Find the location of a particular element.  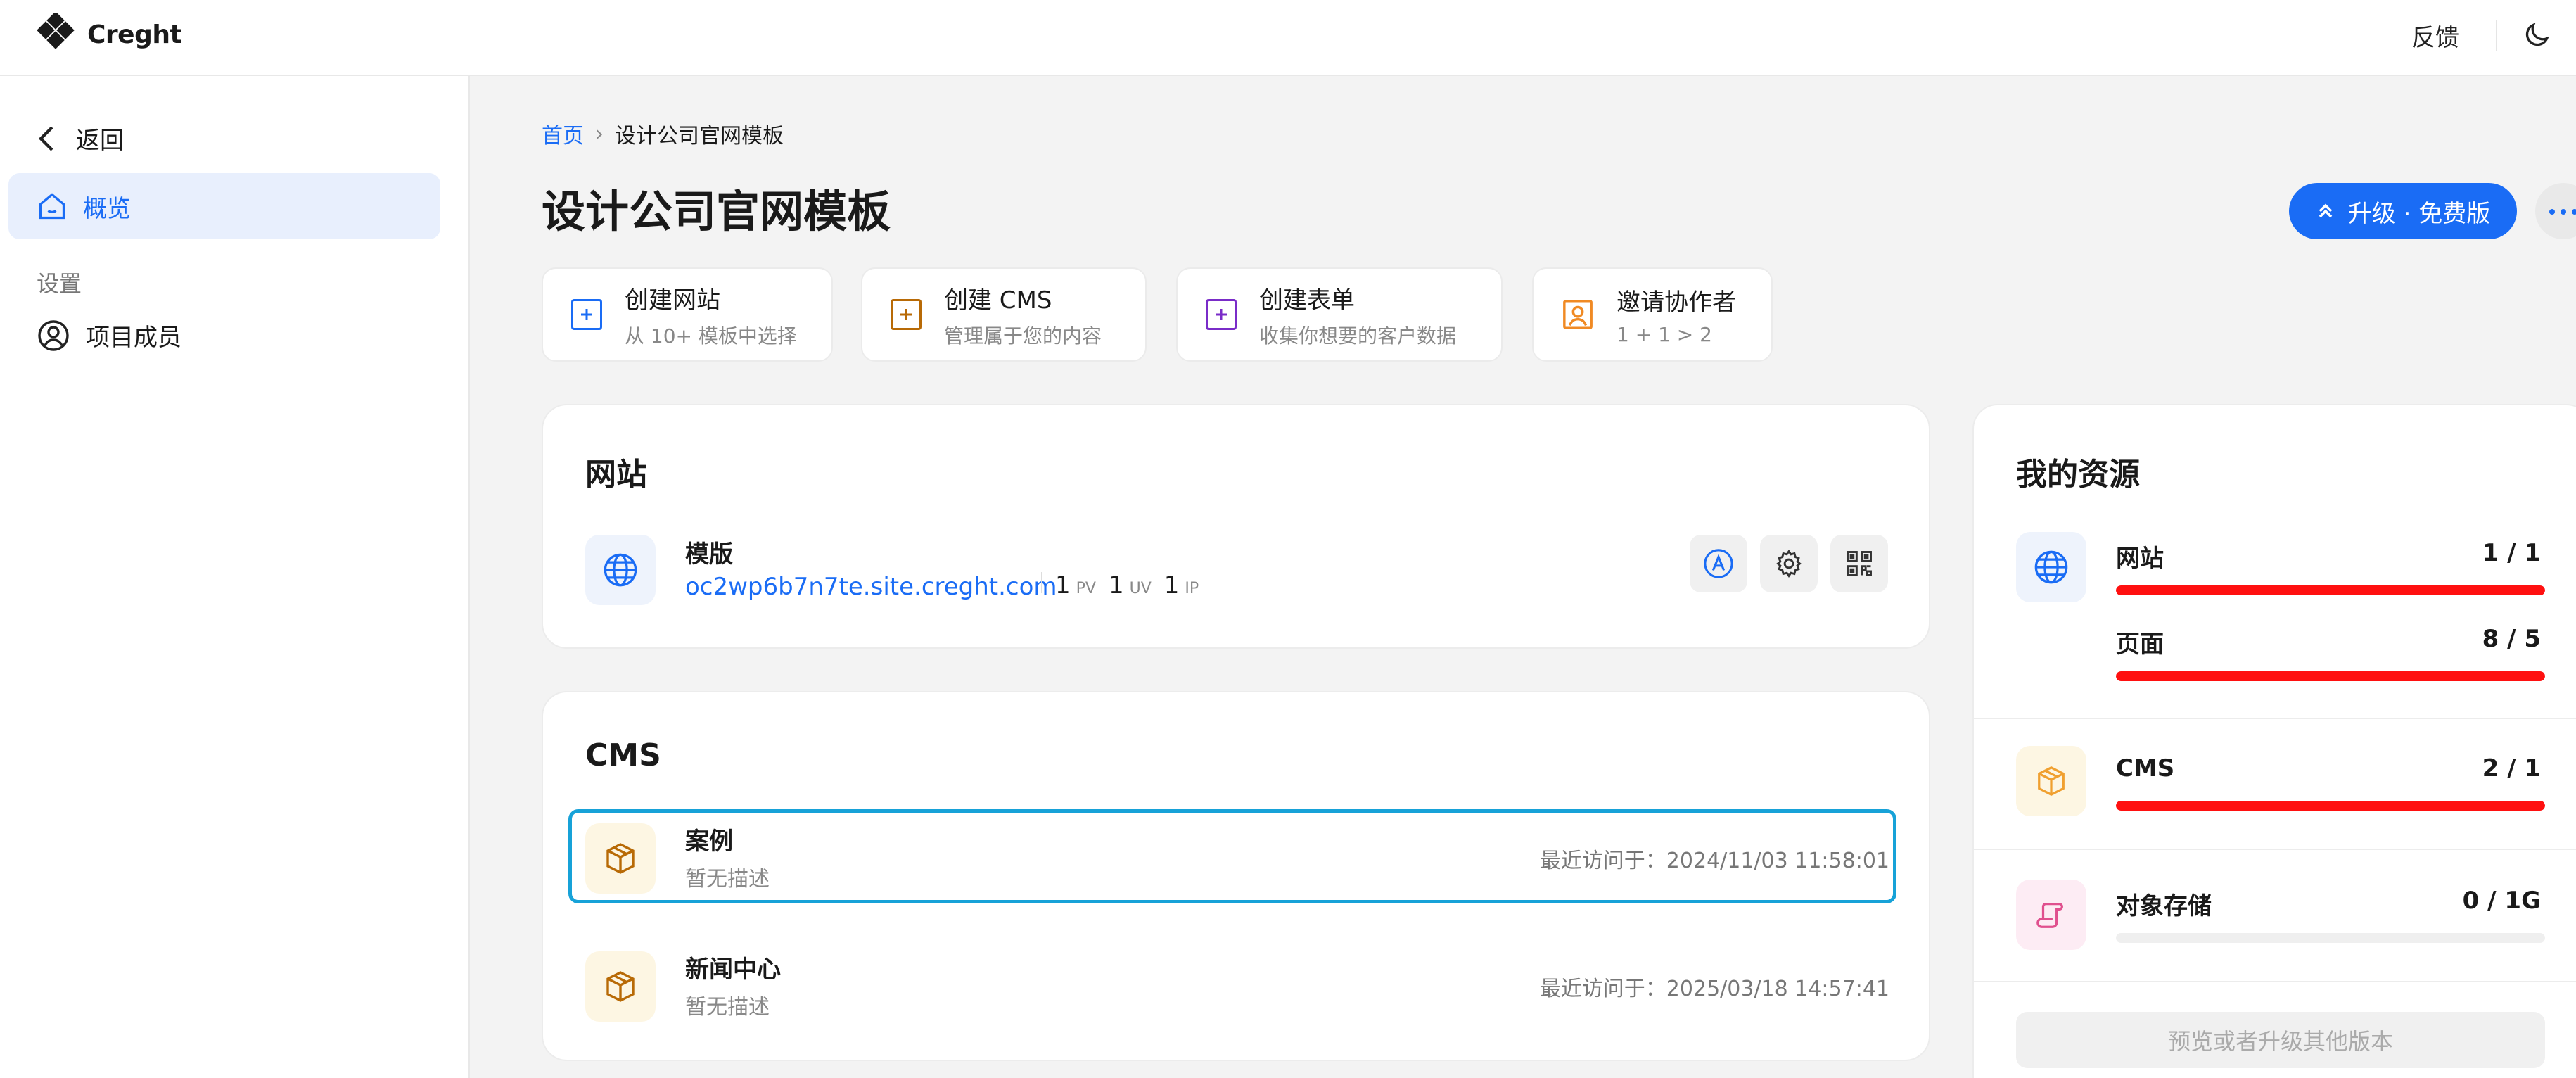

logo: Creght is located at coordinates (108, 34).